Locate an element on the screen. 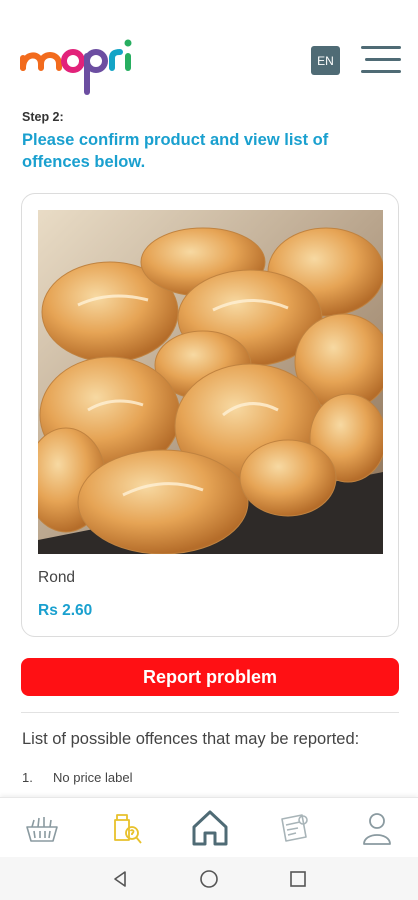 The width and height of the screenshot is (418, 900). system-navigation-bar is located at coordinates (209, 878).